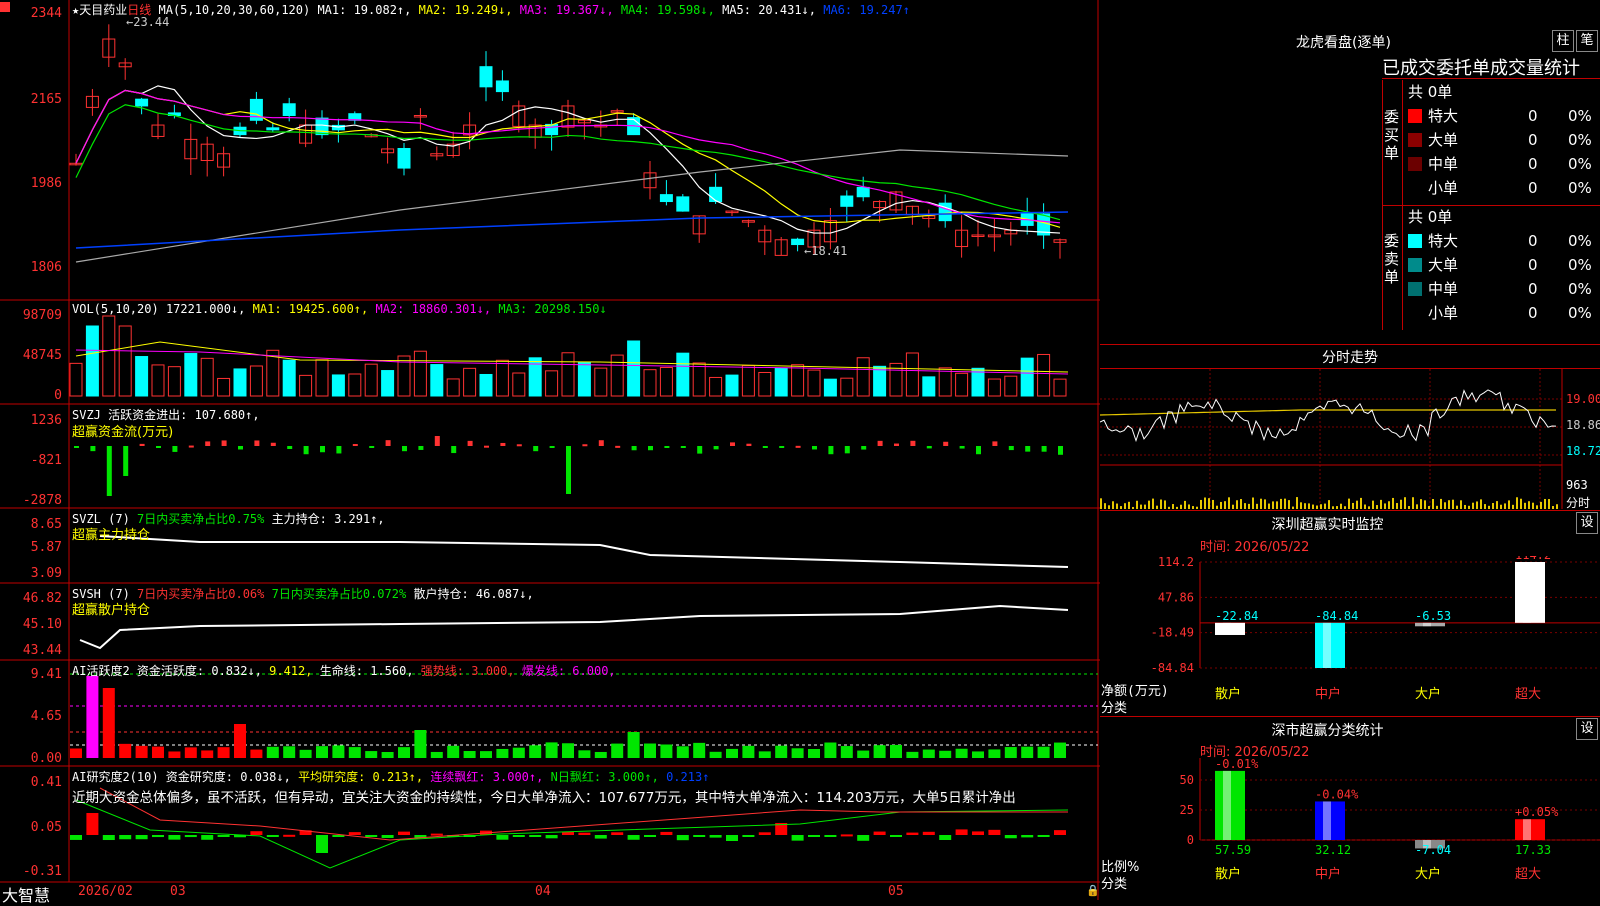 The width and height of the screenshot is (1600, 906). Describe the element at coordinates (1328, 416) in the screenshot. I see `intraday-price-line` at that location.